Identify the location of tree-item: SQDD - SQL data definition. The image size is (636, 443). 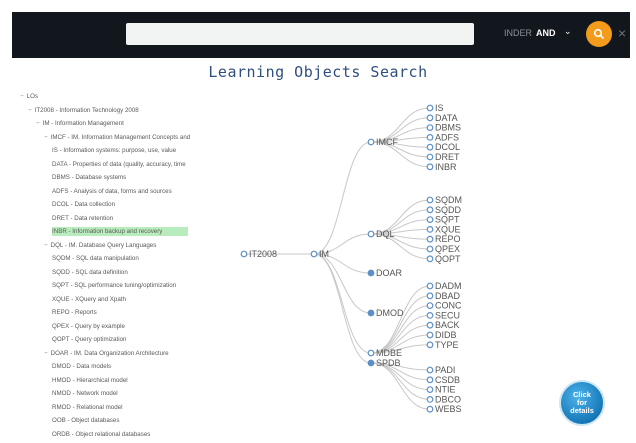
(90, 272).